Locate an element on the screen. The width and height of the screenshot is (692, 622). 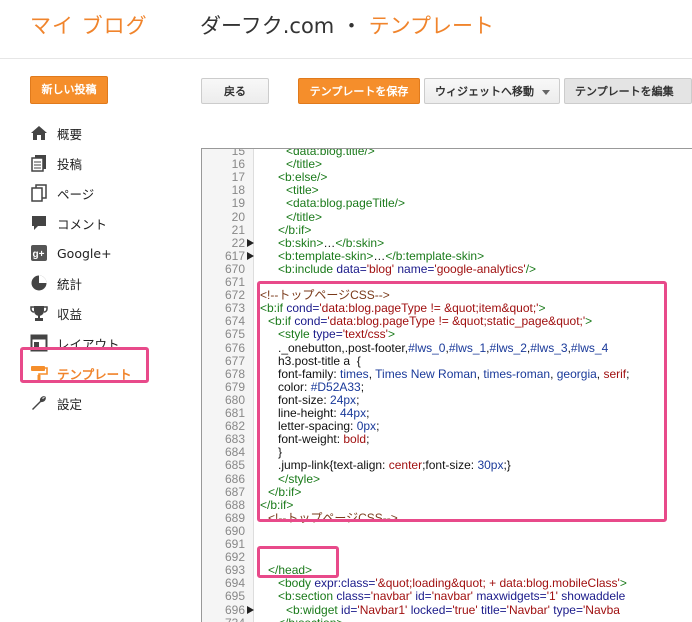
sidebar-item-earnings: 収益 is located at coordinates (95, 313).